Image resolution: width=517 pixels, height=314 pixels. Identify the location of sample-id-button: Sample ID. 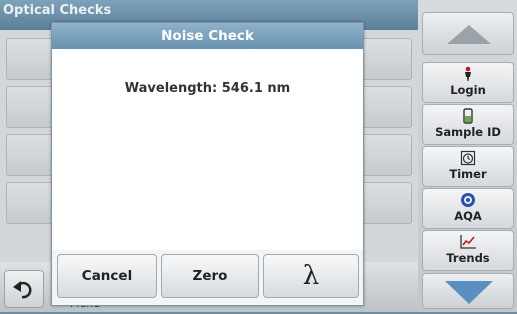
(468, 124).